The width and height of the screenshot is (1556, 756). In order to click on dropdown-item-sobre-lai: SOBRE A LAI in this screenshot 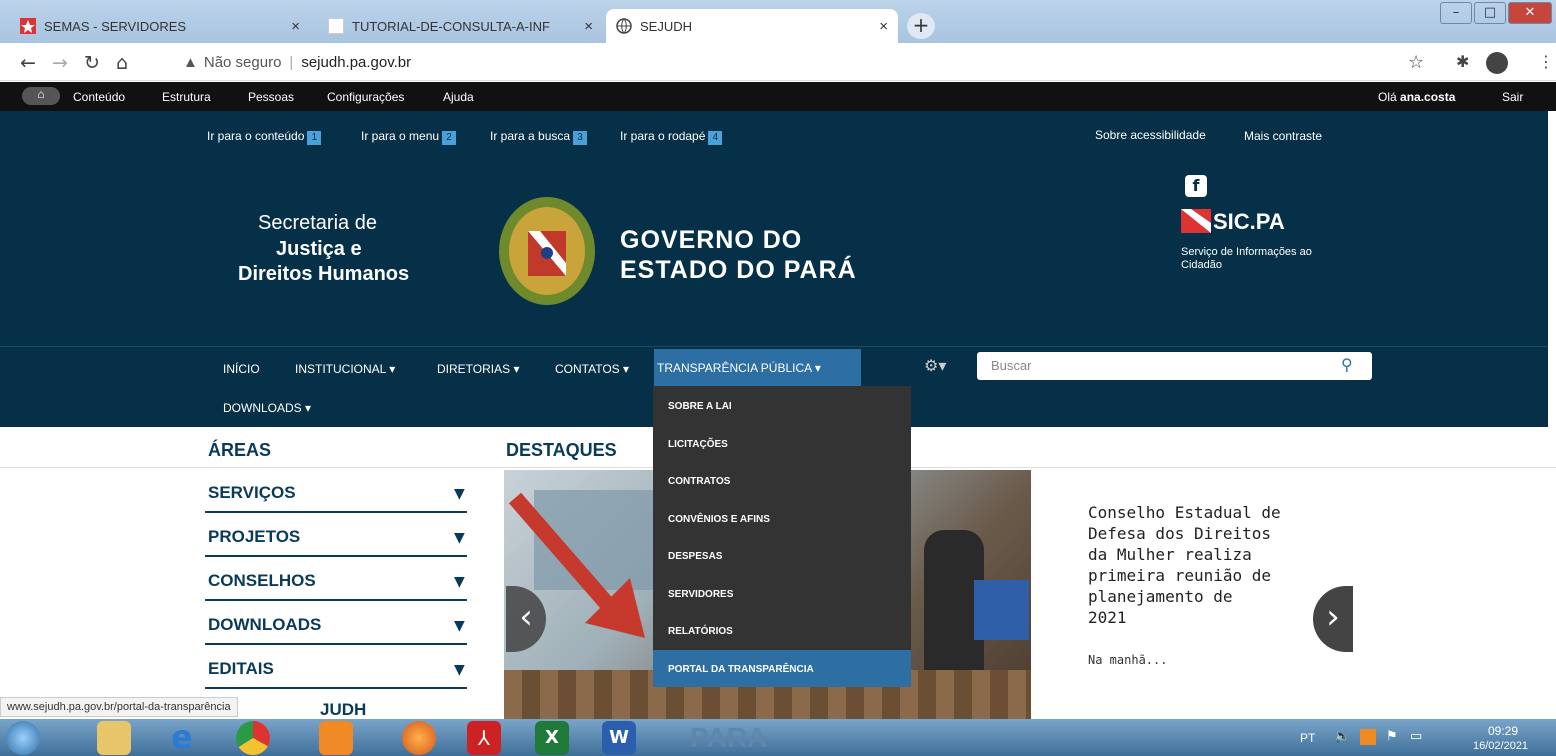, I will do `click(700, 406)`.